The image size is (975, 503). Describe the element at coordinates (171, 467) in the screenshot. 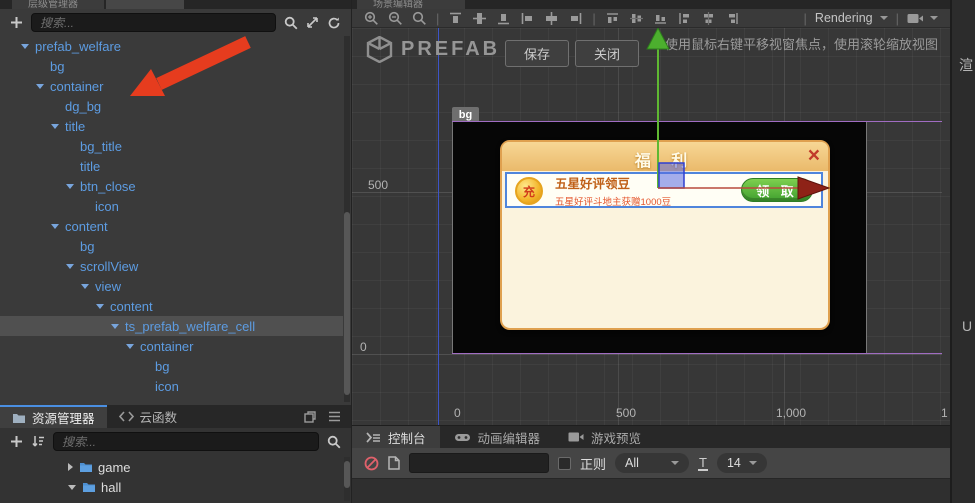

I see `asset-item-game: game` at that location.